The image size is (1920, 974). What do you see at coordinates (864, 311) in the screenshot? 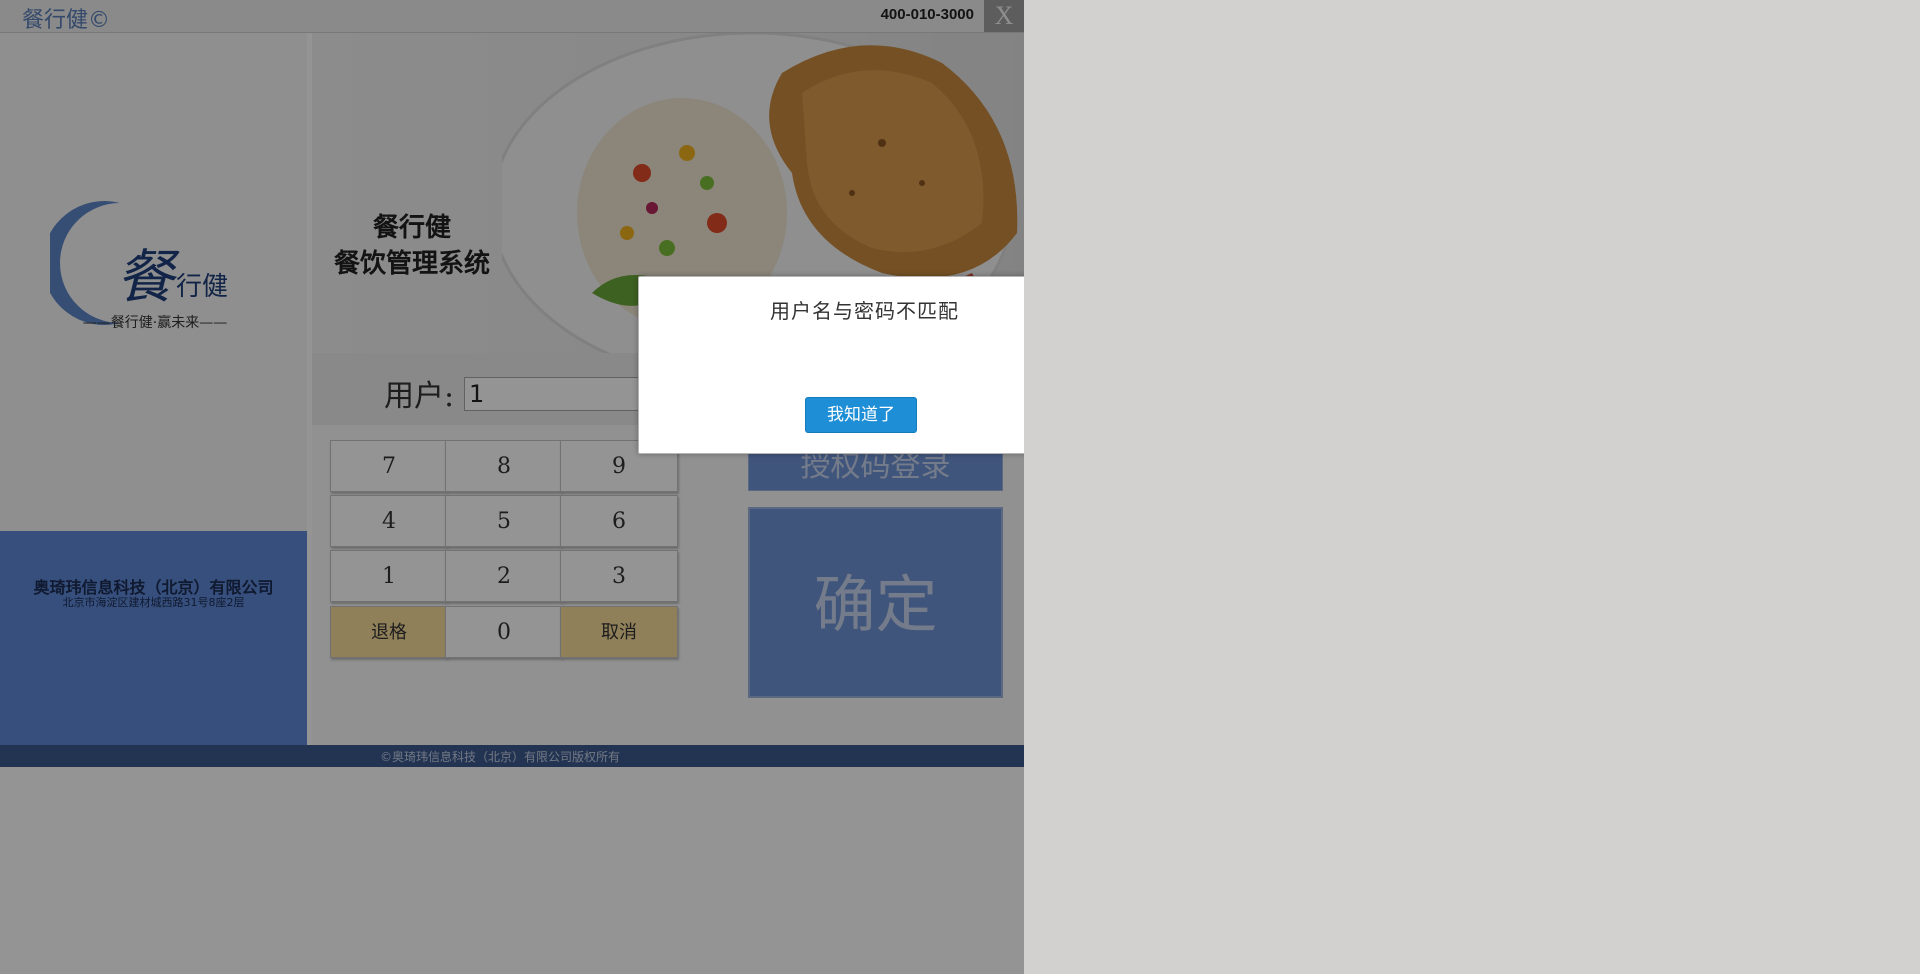
I see `dialog-message: 用户名与密码不匹配` at bounding box center [864, 311].